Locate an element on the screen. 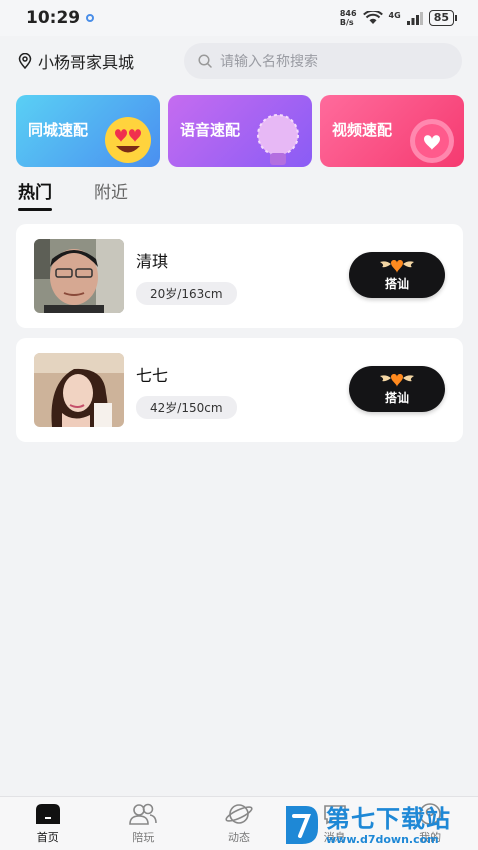 Image resolution: width=478 pixels, height=850 pixels. clock: 10:29 is located at coordinates (53, 18).